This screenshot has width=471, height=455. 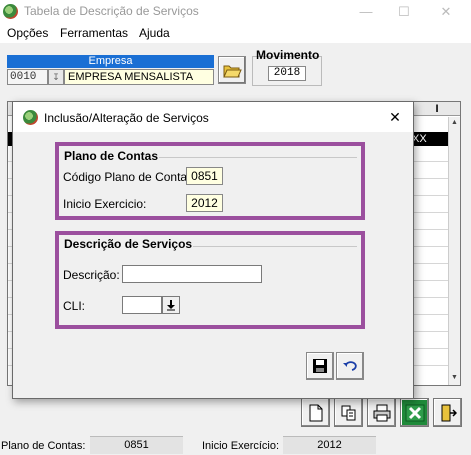 I want to click on descricao-servicos-title: Descrição de Serviços, so click(x=128, y=244).